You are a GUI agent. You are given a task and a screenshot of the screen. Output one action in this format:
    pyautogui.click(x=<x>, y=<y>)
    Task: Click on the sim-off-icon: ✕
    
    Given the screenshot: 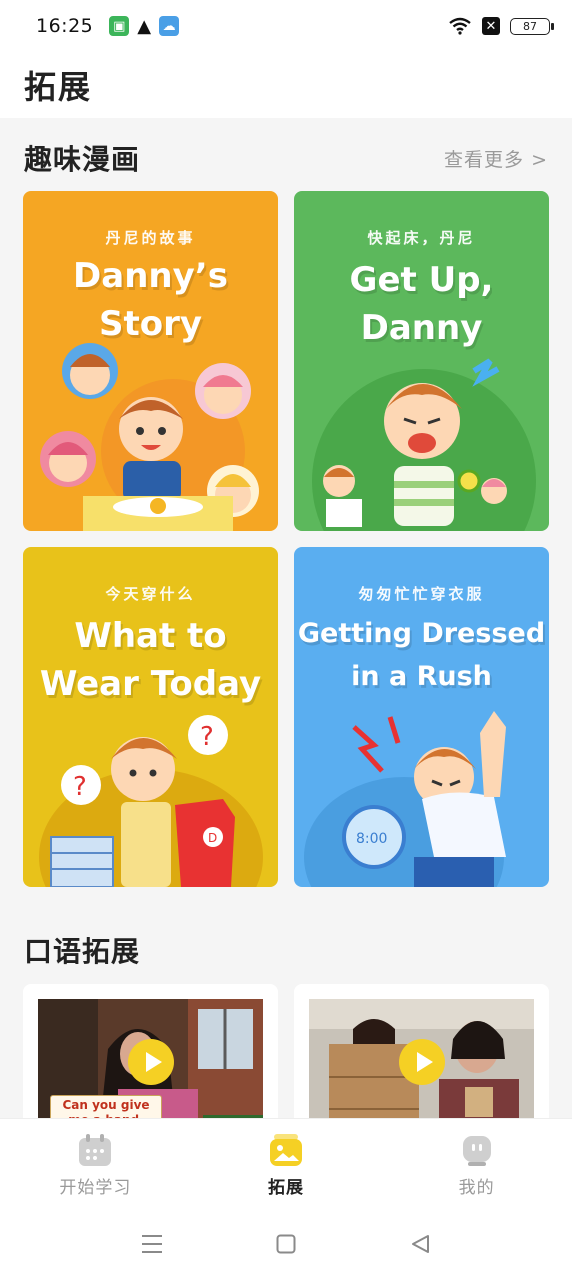 What is the action you would take?
    pyautogui.click(x=491, y=26)
    